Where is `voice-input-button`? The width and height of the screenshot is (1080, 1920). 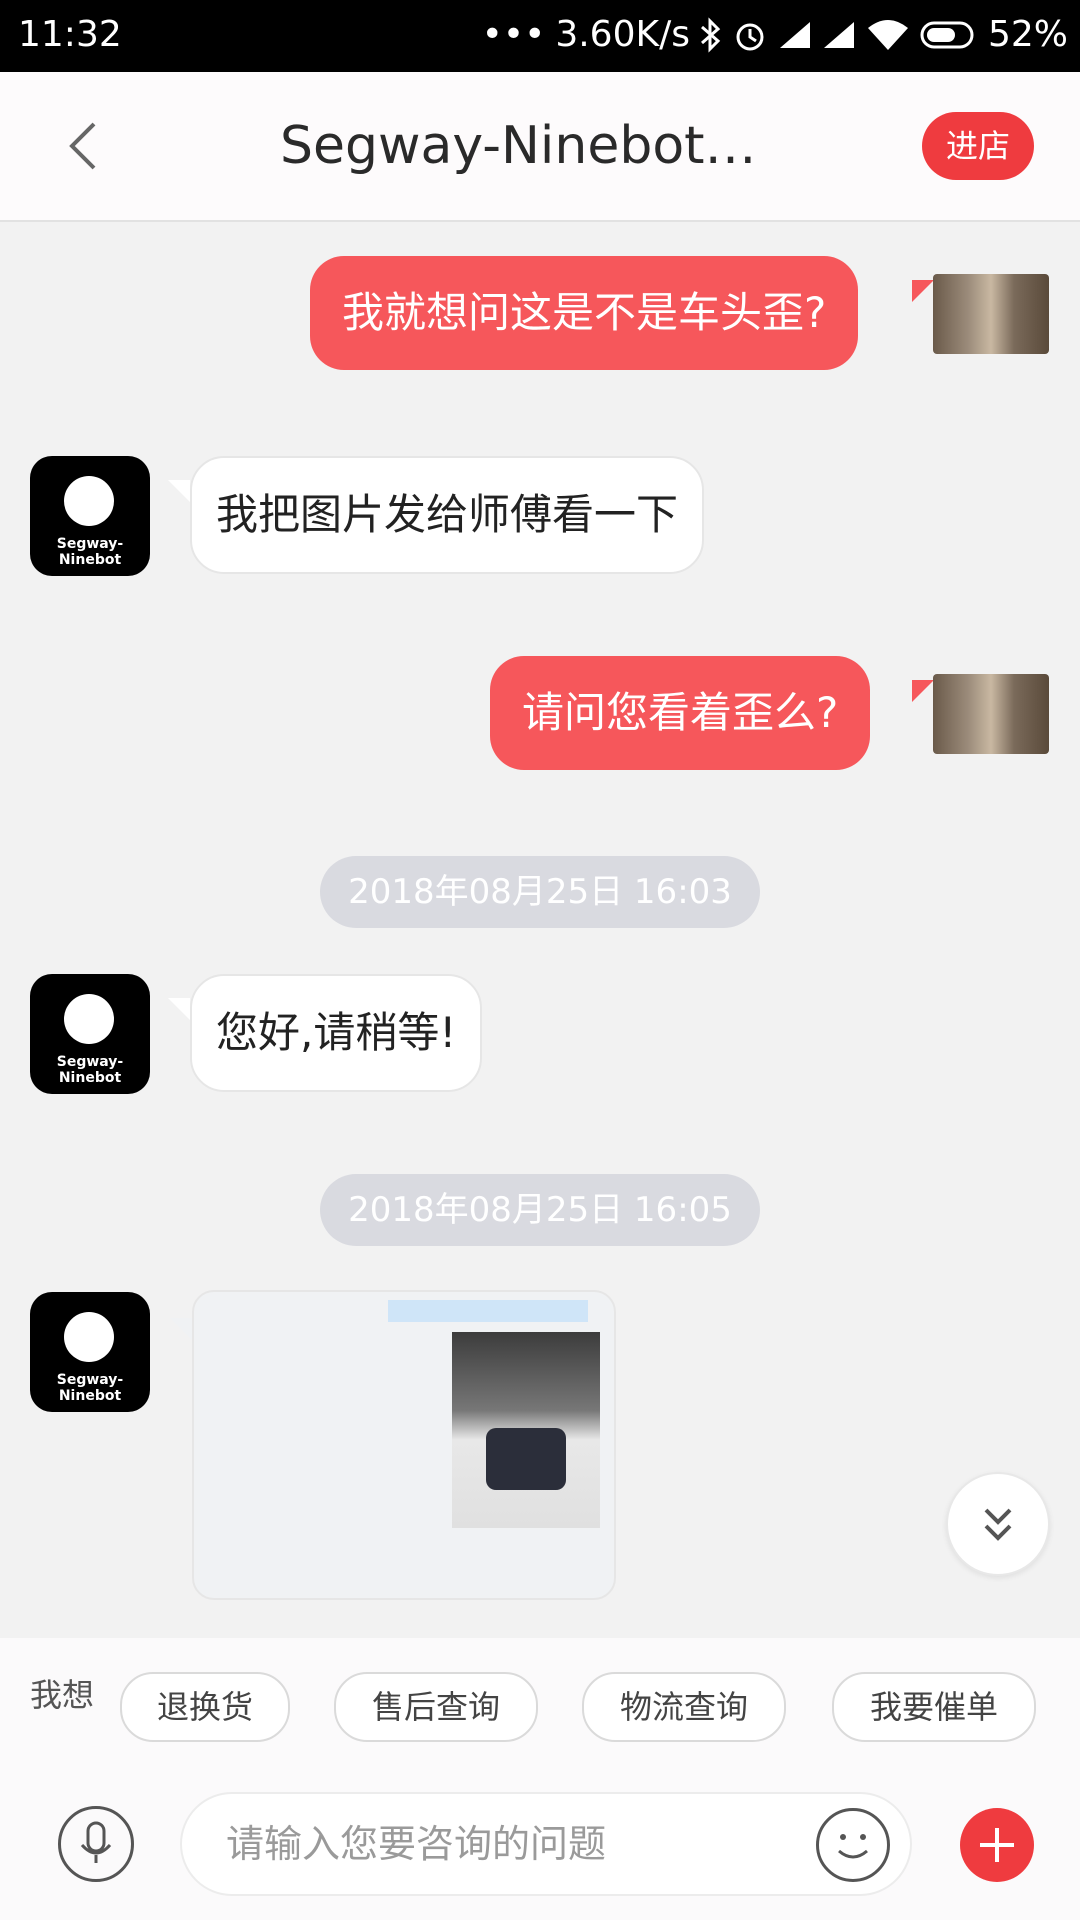
voice-input-button is located at coordinates (96, 1844).